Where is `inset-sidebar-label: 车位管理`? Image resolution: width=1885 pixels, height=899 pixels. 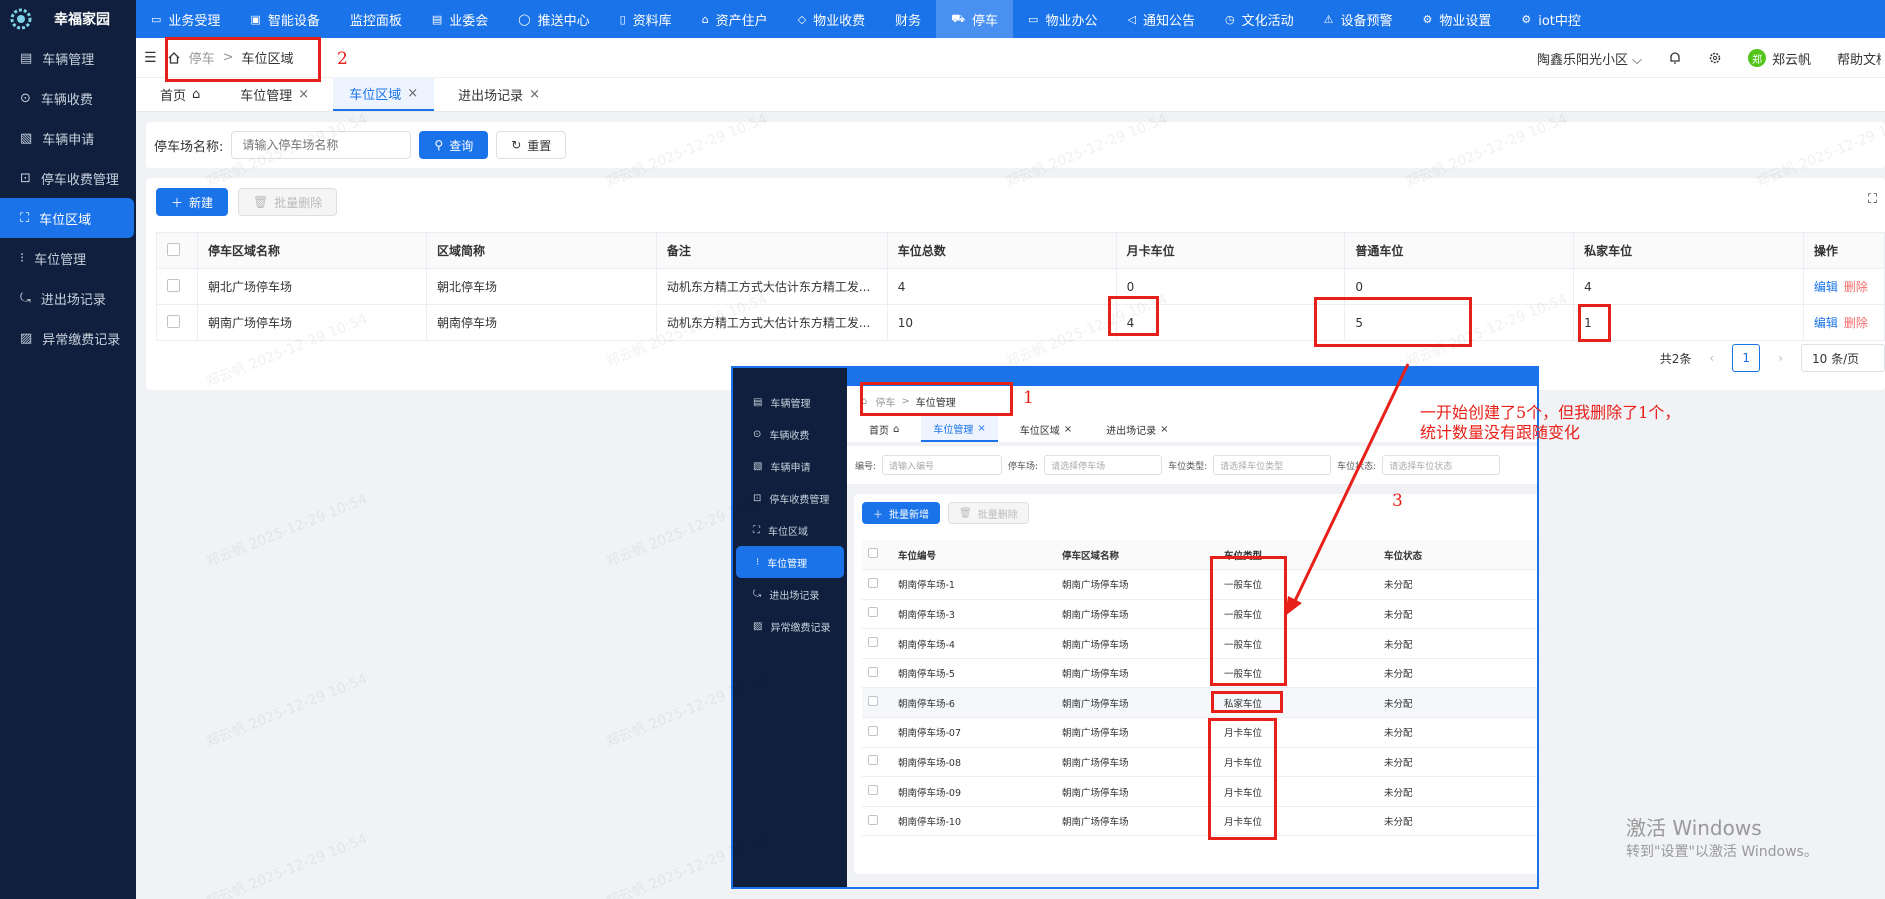
inset-sidebar-label: 车位管理 is located at coordinates (787, 564).